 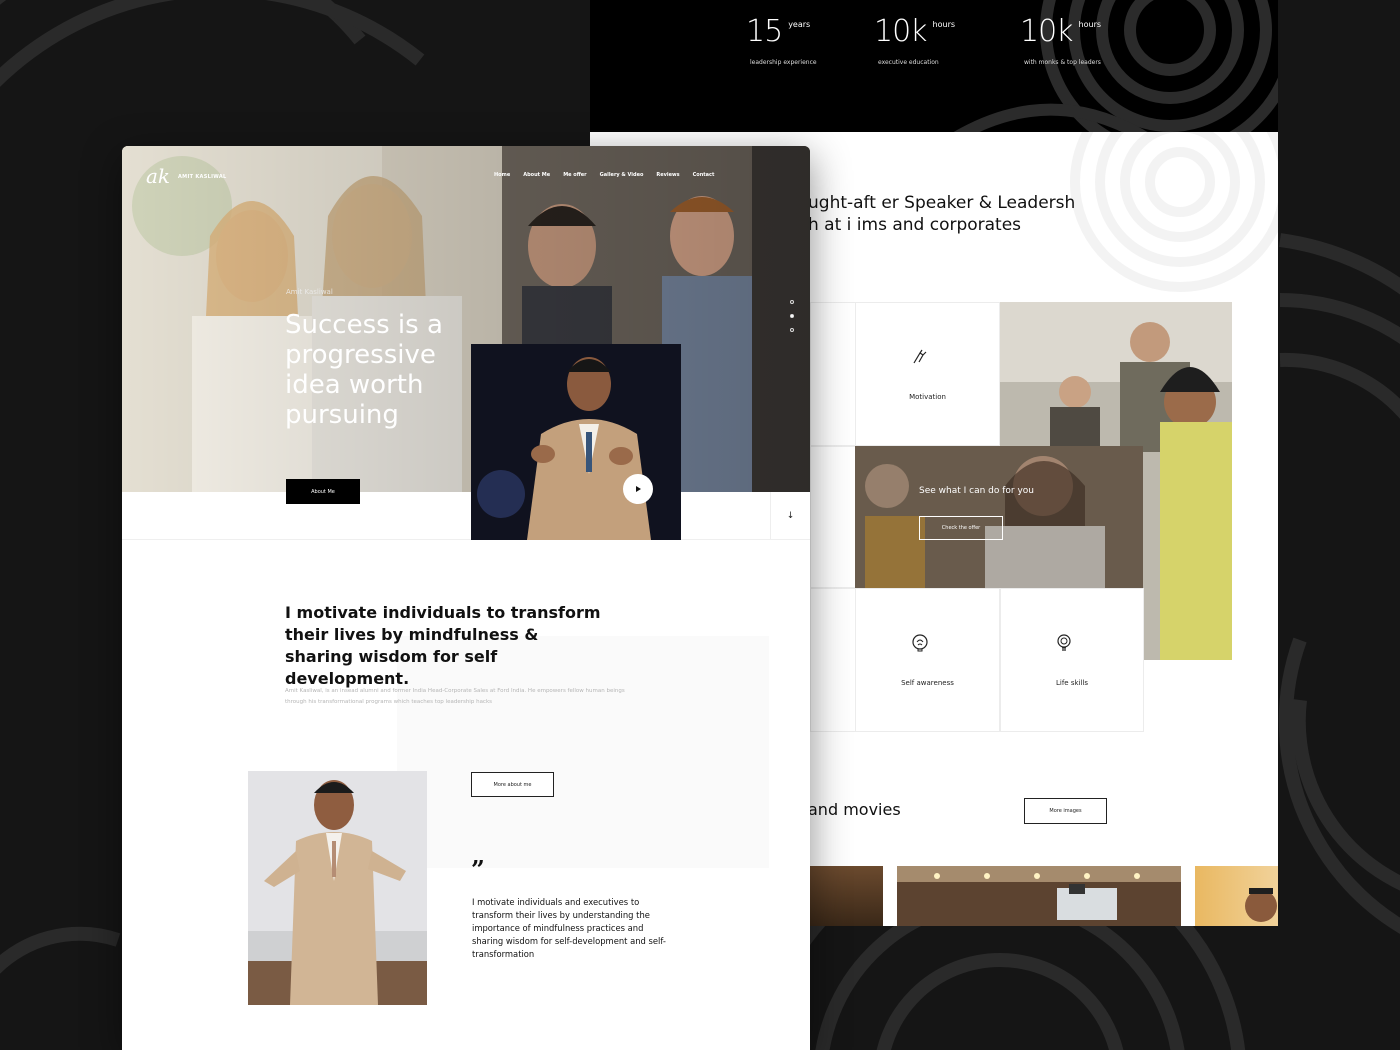 What do you see at coordinates (323, 491) in the screenshot?
I see `about-me-button: About Me` at bounding box center [323, 491].